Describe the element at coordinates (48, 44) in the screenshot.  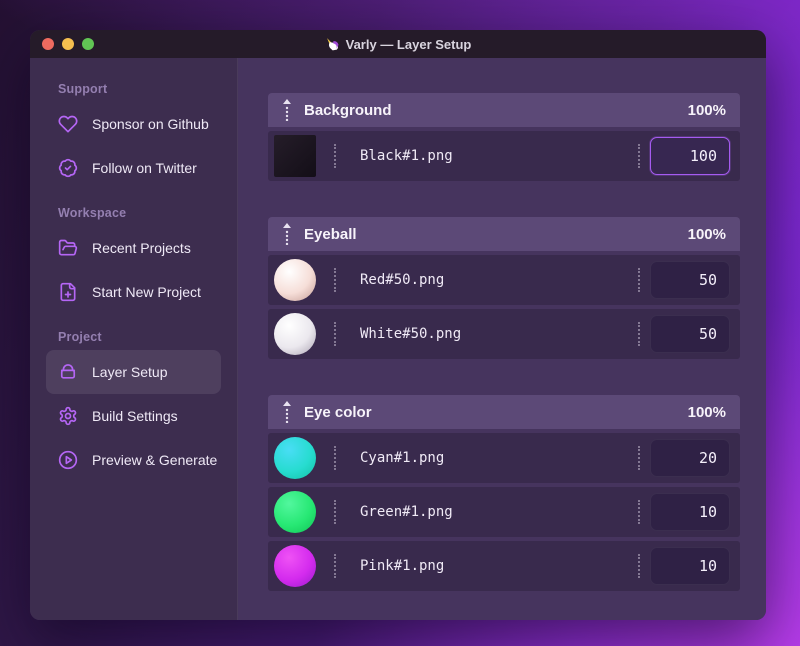
I see `close-button` at that location.